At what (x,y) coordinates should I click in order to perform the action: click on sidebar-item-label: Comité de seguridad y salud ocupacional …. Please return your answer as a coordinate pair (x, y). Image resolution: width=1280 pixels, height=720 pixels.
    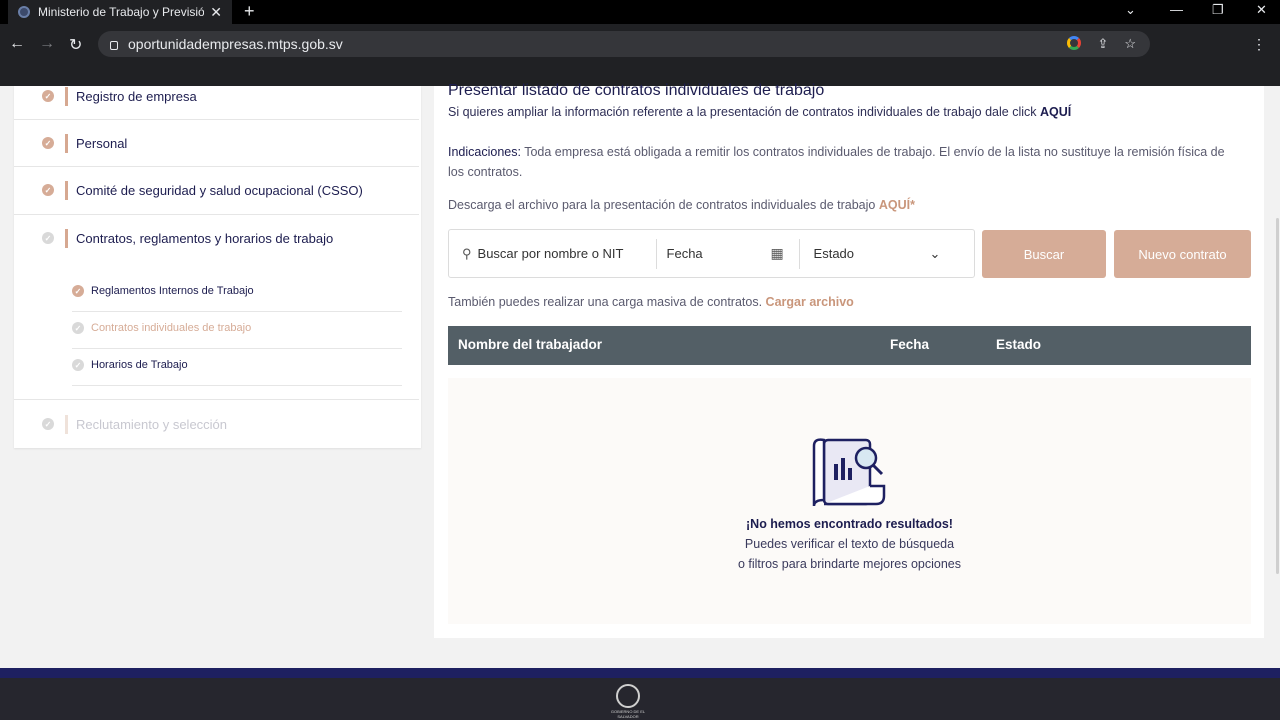
    Looking at the image, I should click on (219, 190).